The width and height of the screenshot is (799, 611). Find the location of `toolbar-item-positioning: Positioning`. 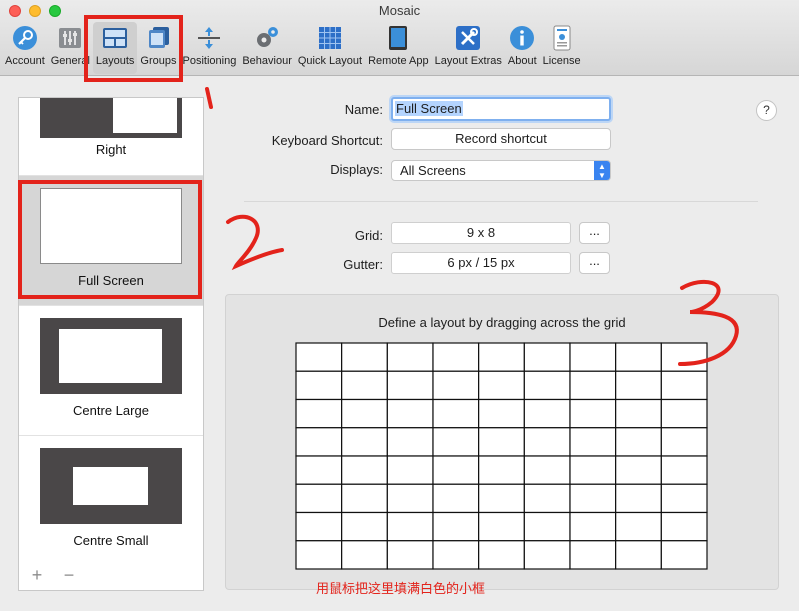

toolbar-item-positioning: Positioning is located at coordinates (210, 48).